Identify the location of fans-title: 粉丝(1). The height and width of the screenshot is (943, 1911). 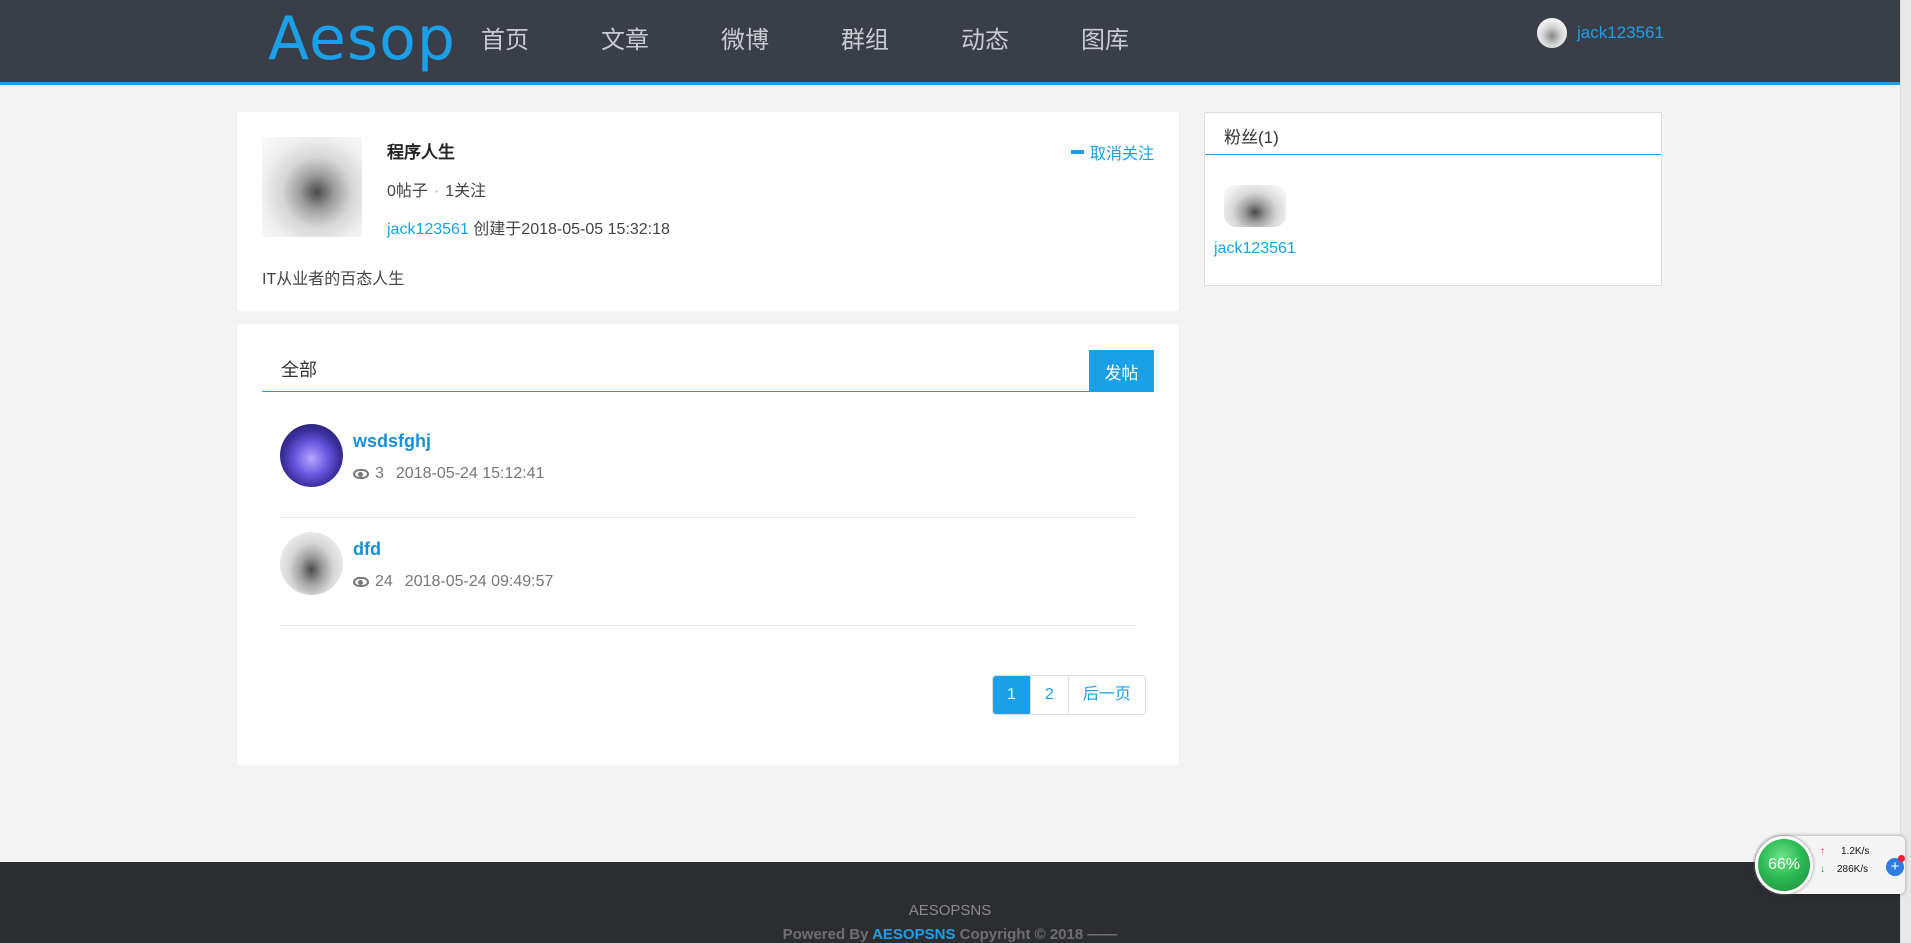
(1251, 137).